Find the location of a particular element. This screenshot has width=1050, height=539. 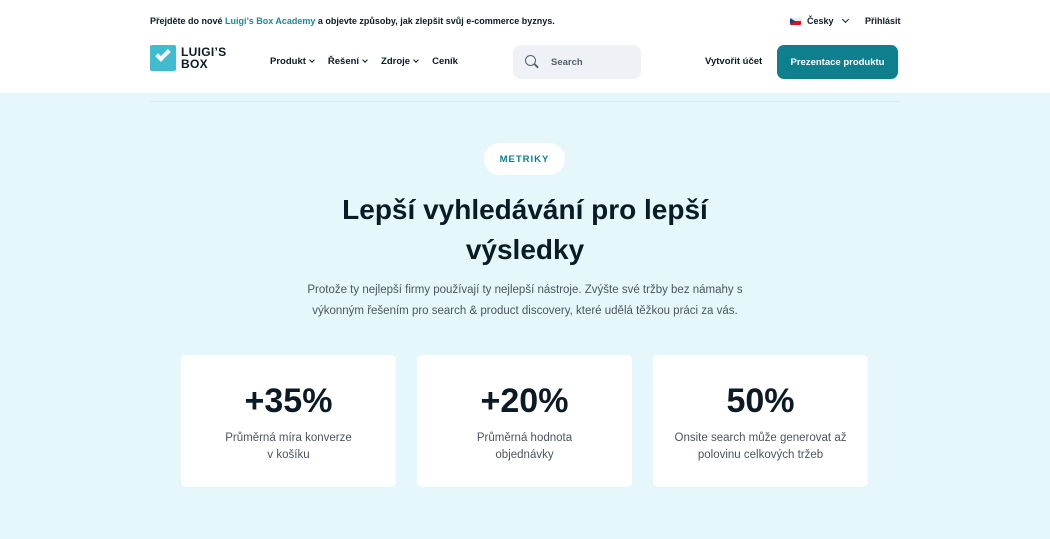

language-label: Česky is located at coordinates (820, 21).